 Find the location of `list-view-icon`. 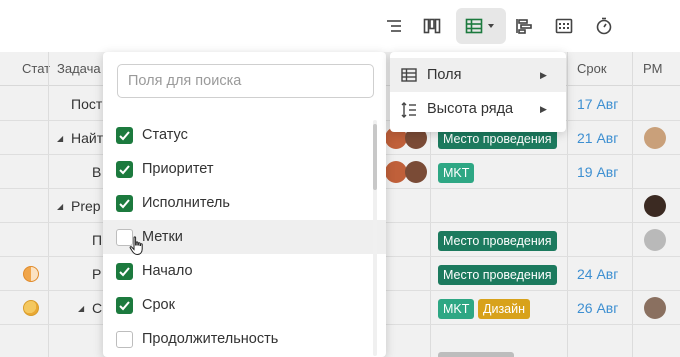

list-view-icon is located at coordinates (394, 26).